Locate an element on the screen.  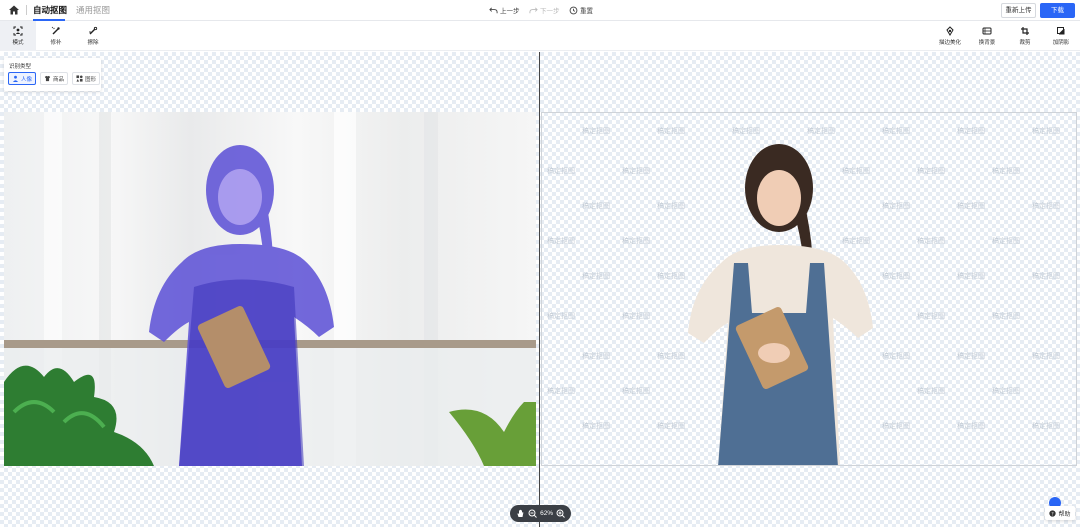
tool-stroke: 描边美化 is located at coordinates (950, 36).